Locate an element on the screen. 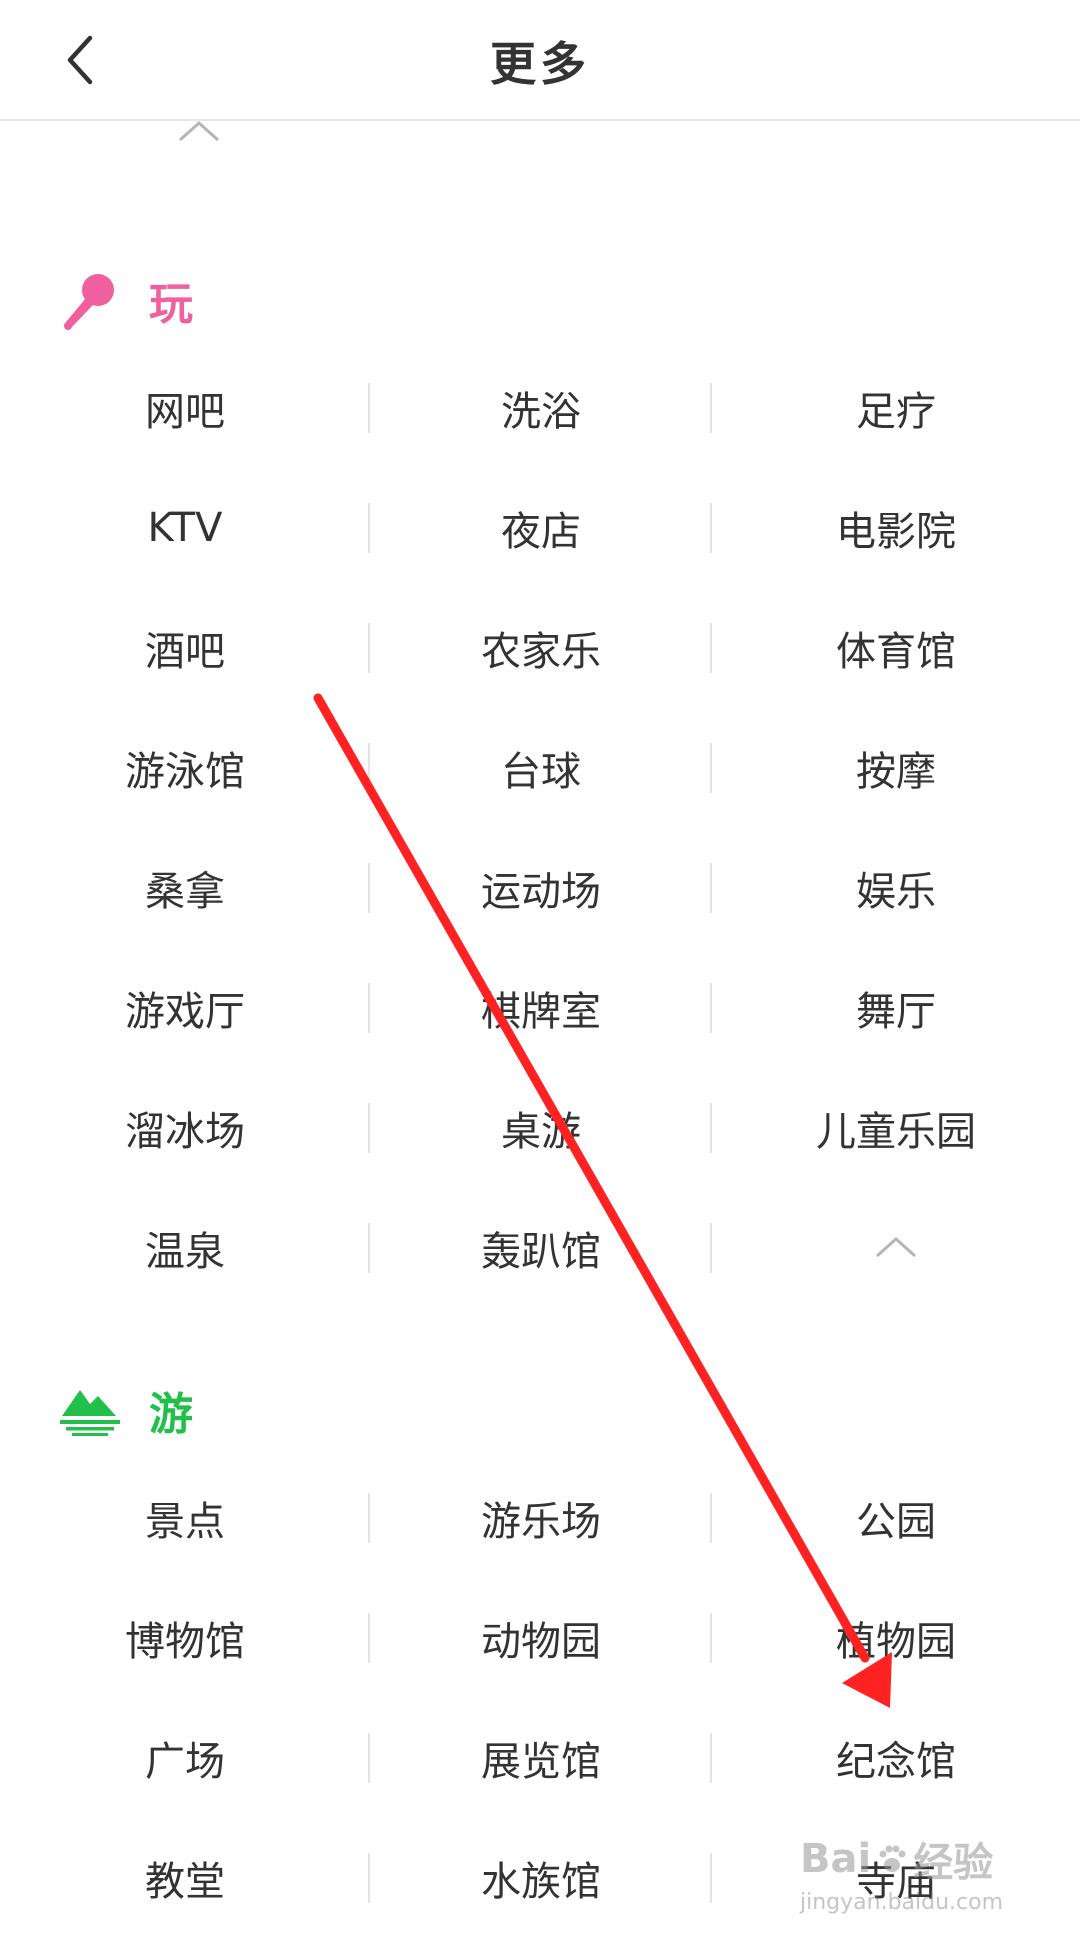  grid-row: 广场 展览馆 纪念馆 is located at coordinates (540, 1758).